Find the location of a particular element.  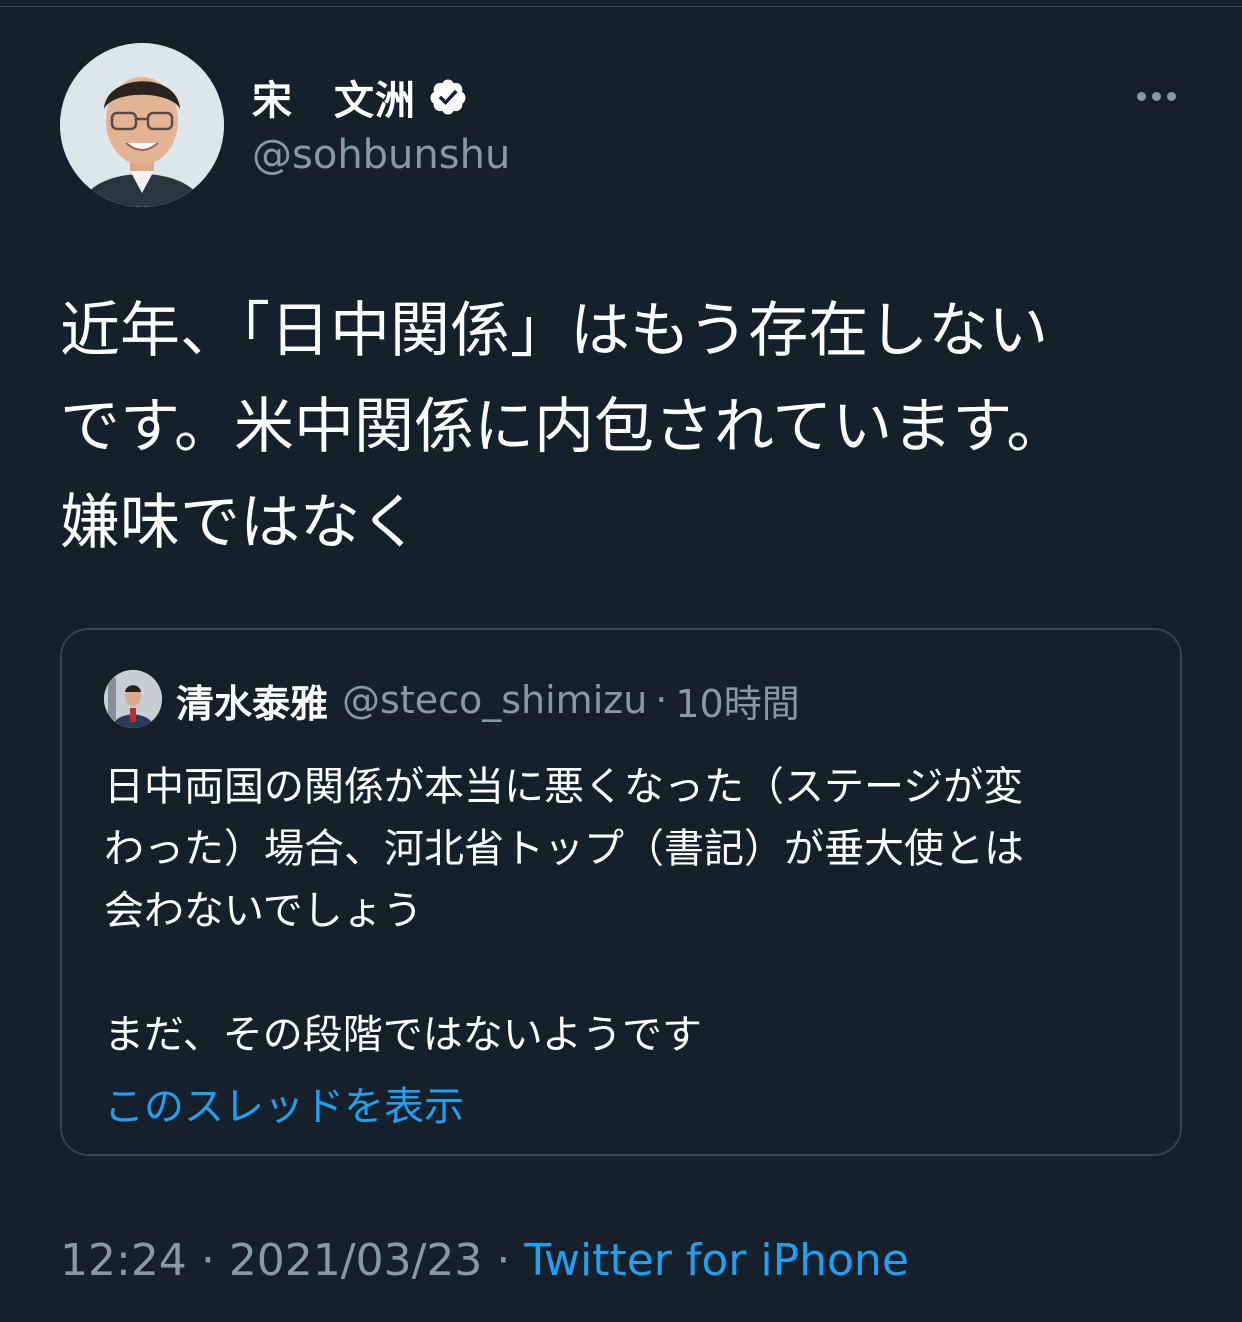

more-options-button is located at coordinates (1156, 96).